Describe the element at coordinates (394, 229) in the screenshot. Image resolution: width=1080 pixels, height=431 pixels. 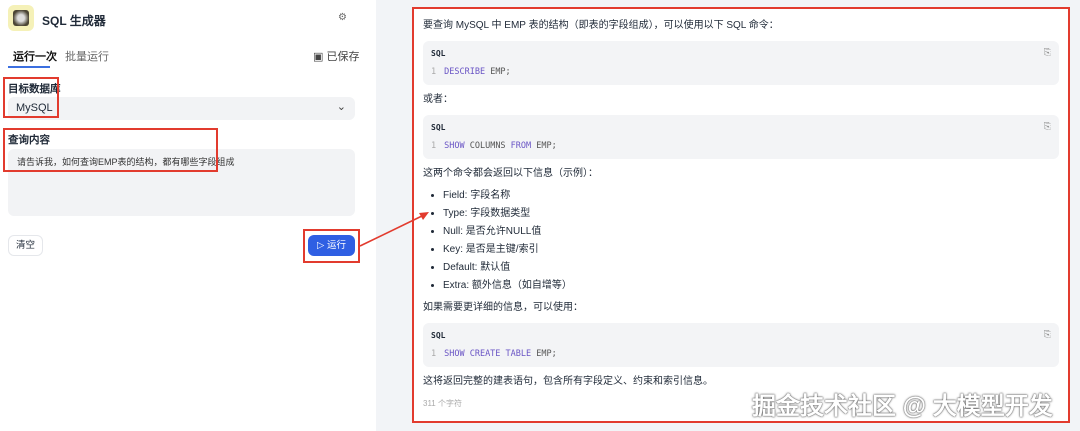
I see `annotation-arrow` at that location.